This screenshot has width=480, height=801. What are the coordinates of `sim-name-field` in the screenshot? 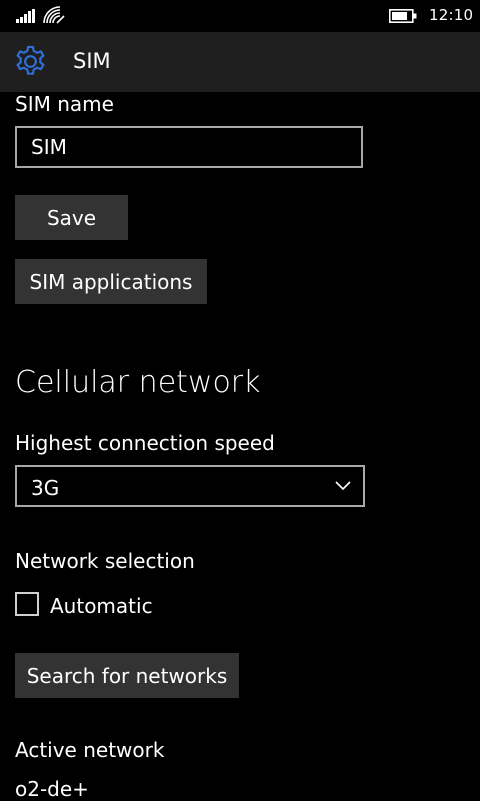 It's located at (189, 147).